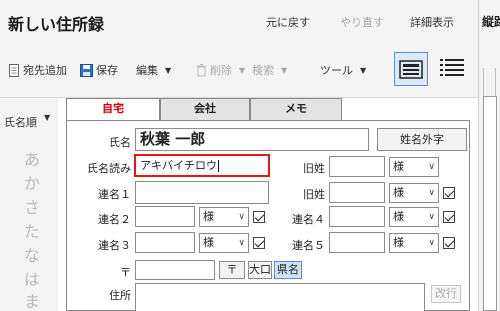 The height and width of the screenshot is (311, 500). I want to click on tab-memo: メモ, so click(296, 109).